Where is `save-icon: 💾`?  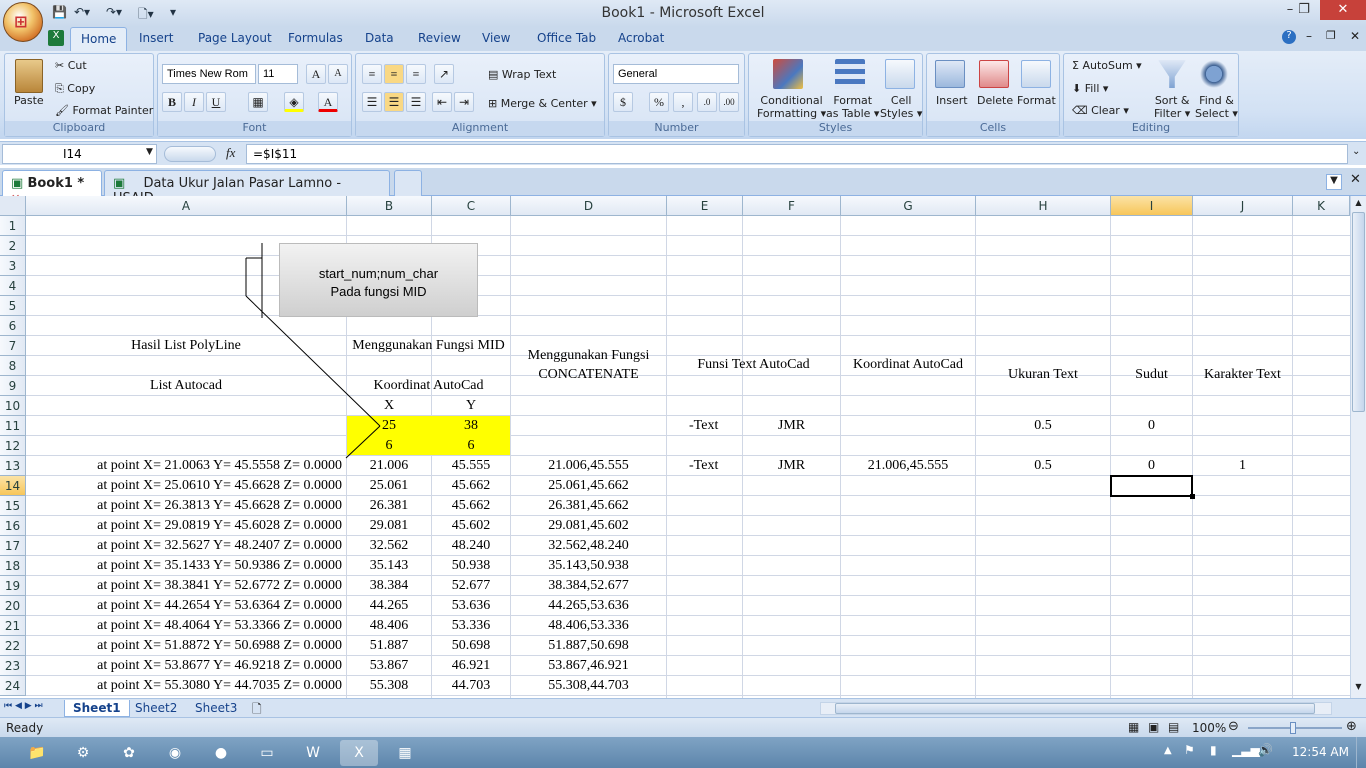
save-icon: 💾 is located at coordinates (59, 12).